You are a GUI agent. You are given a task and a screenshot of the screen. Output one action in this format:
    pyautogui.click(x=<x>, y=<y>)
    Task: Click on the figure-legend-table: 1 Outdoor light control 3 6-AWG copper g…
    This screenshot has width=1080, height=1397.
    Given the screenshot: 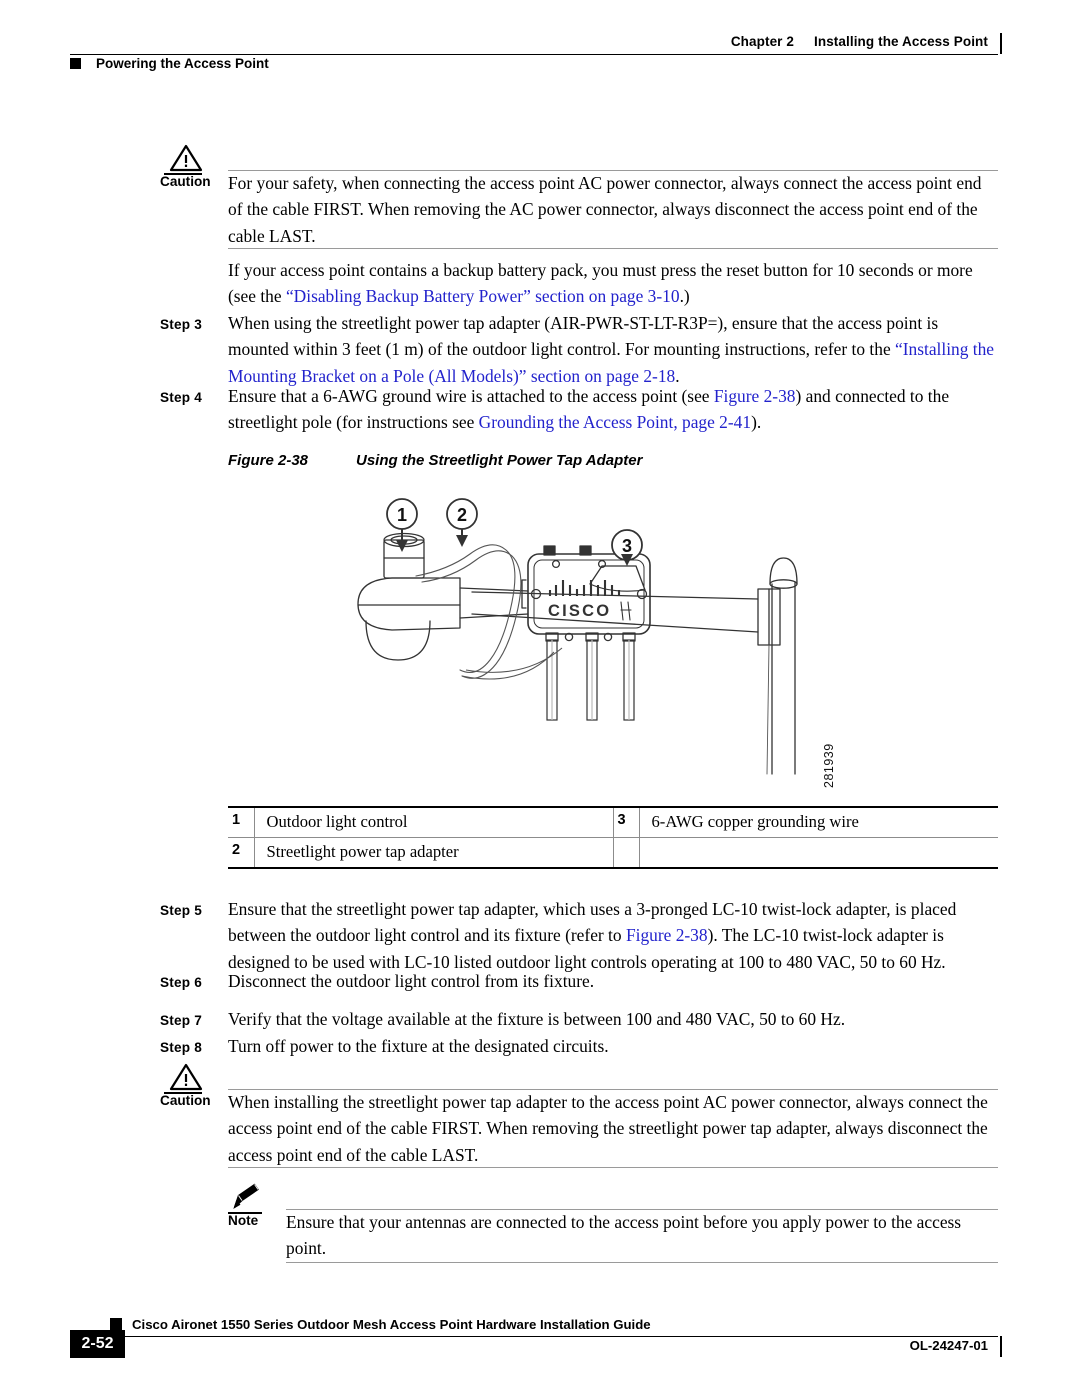 What is the action you would take?
    pyautogui.click(x=613, y=837)
    